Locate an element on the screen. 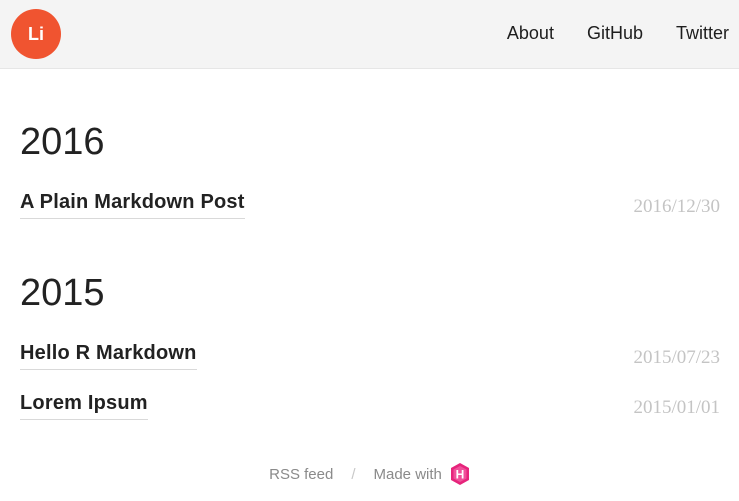 The height and width of the screenshot is (501, 739). site-header: Li About GitHub Twitter is located at coordinates (369, 34).